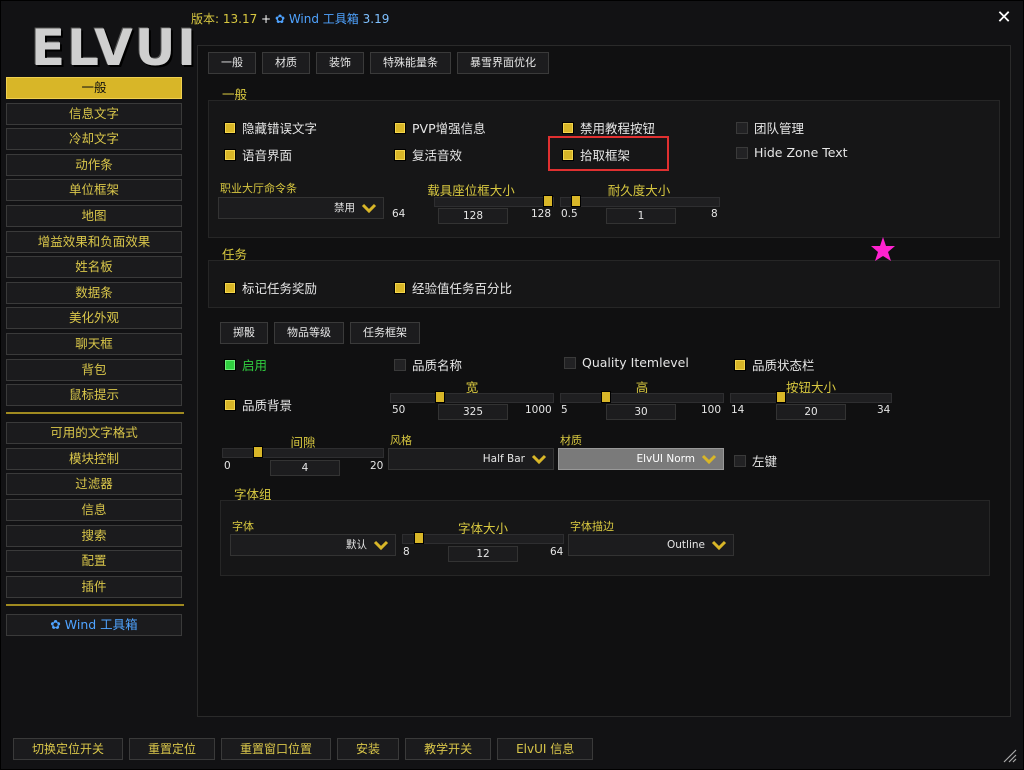 The image size is (1024, 770). I want to click on checkbox-quality-itemlevel: Quality Itemlevel, so click(626, 362).